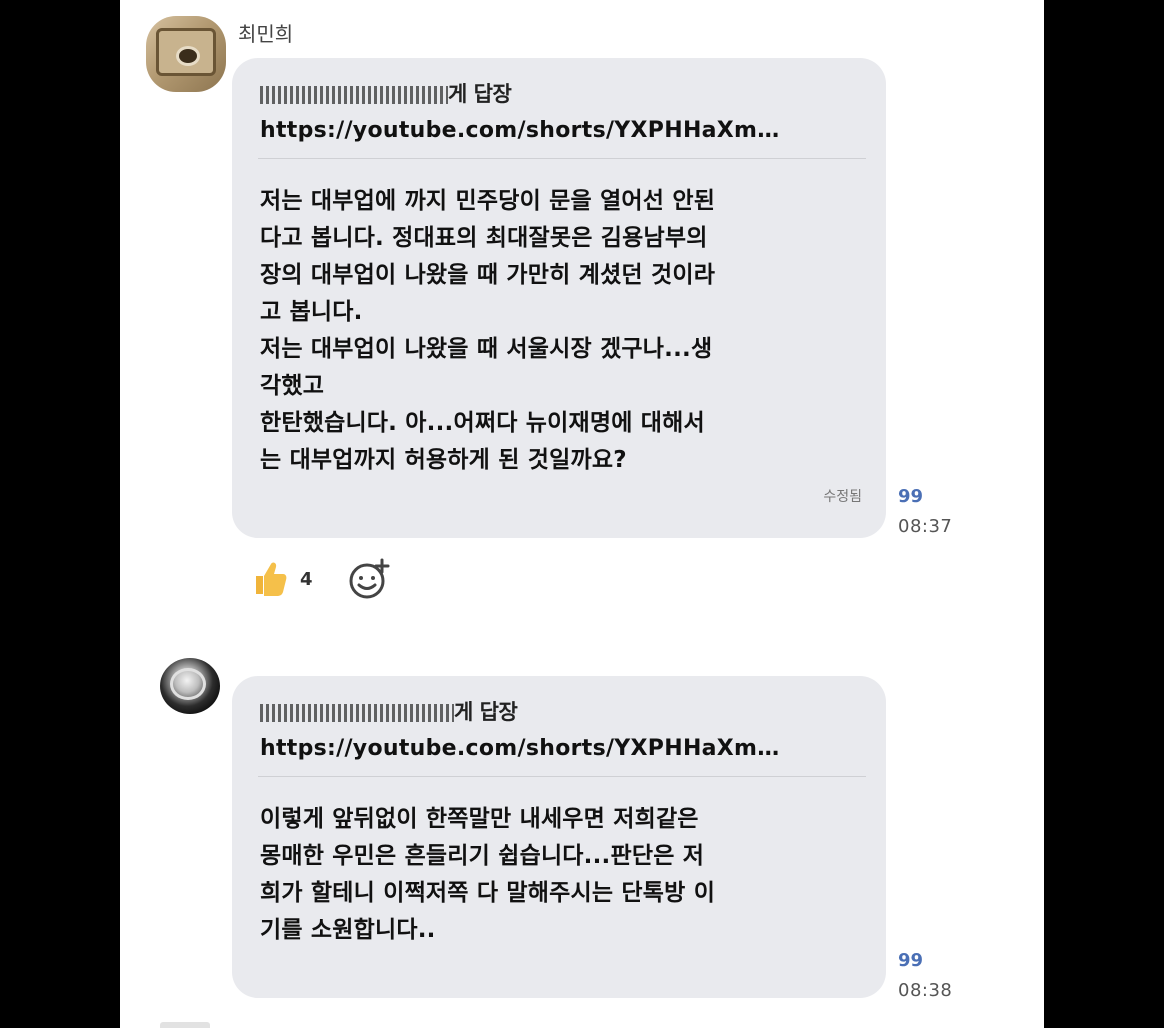  What do you see at coordinates (369, 579) in the screenshot?
I see `add-reaction-icon` at bounding box center [369, 579].